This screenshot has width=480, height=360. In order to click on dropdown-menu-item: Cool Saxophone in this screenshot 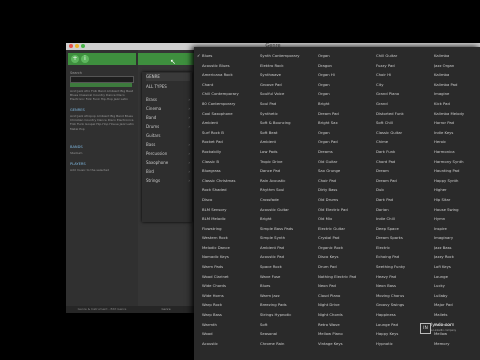, I will do `click(232, 114)`.